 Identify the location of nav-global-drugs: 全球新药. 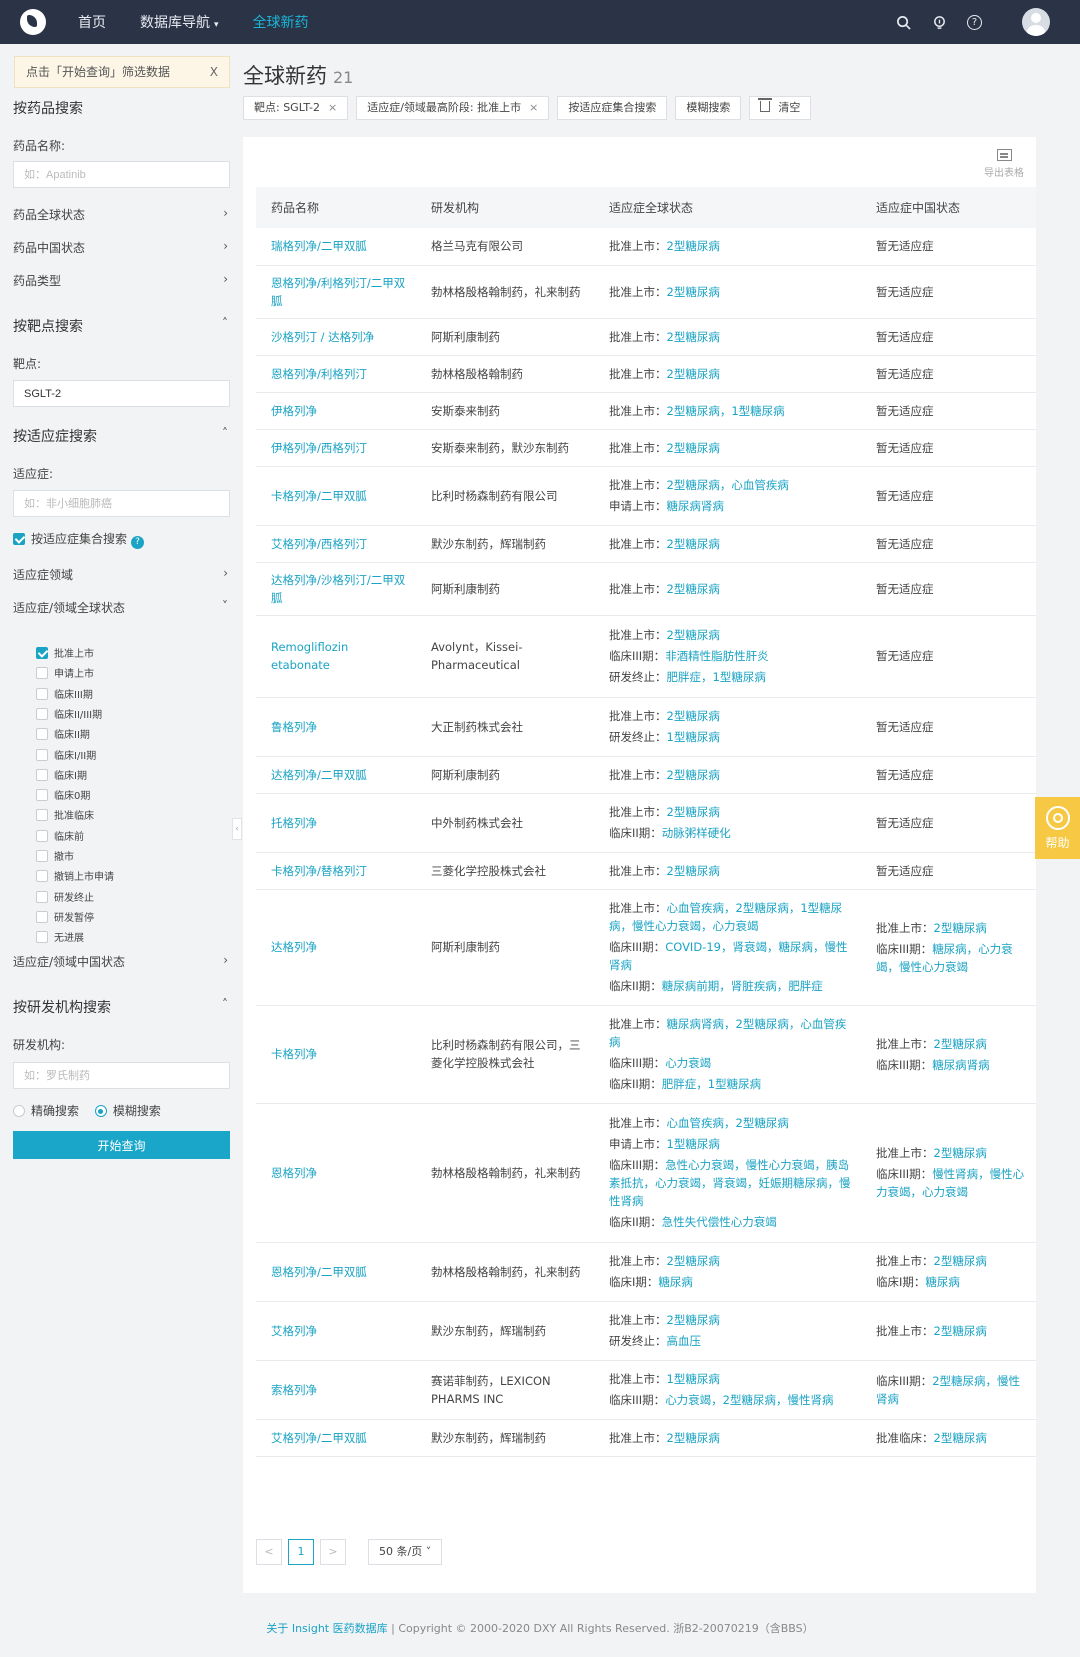
(281, 22).